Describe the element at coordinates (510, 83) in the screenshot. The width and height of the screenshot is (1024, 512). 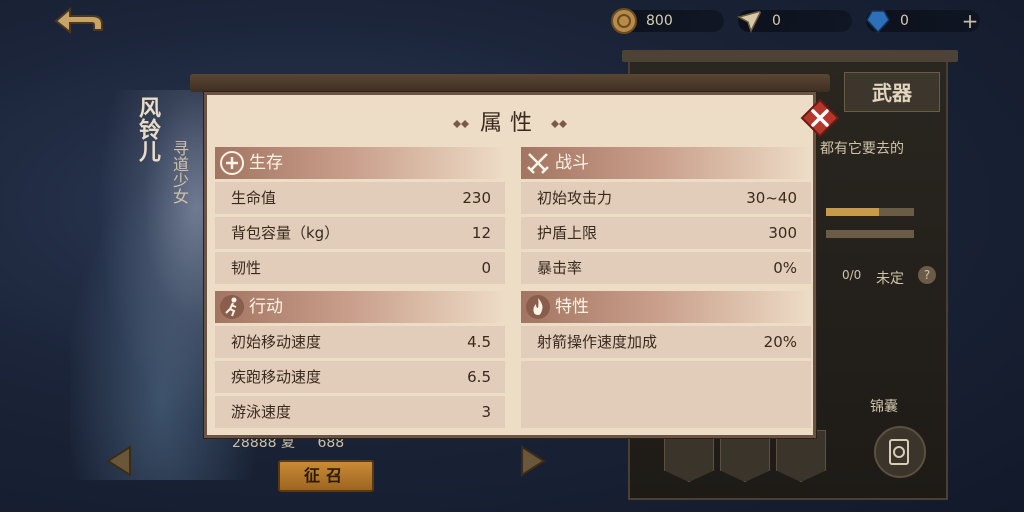
I see `dialog-roof` at that location.